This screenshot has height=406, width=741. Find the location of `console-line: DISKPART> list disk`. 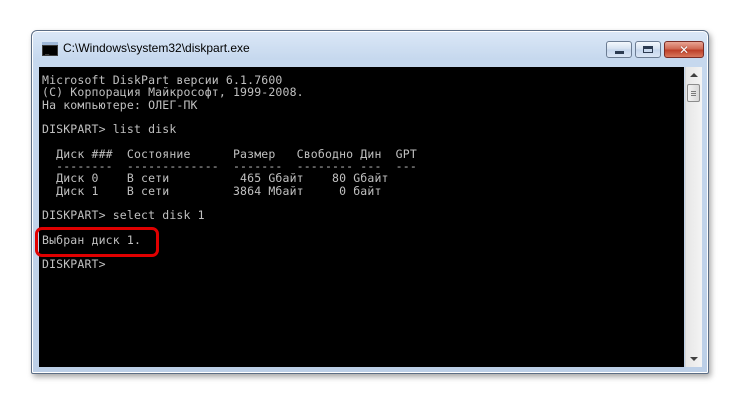

console-line: DISKPART> list disk is located at coordinates (109, 129).